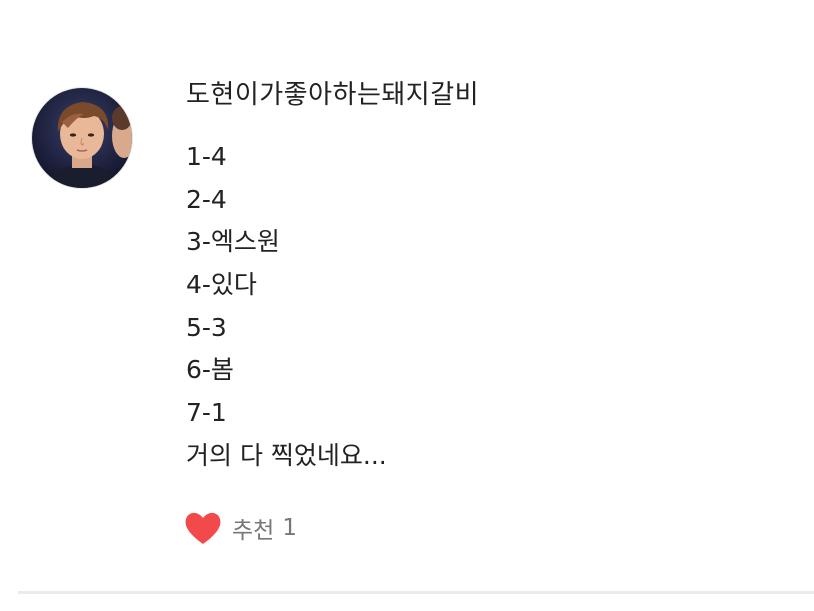  Describe the element at coordinates (203, 528) in the screenshot. I see `heart-icon` at that location.